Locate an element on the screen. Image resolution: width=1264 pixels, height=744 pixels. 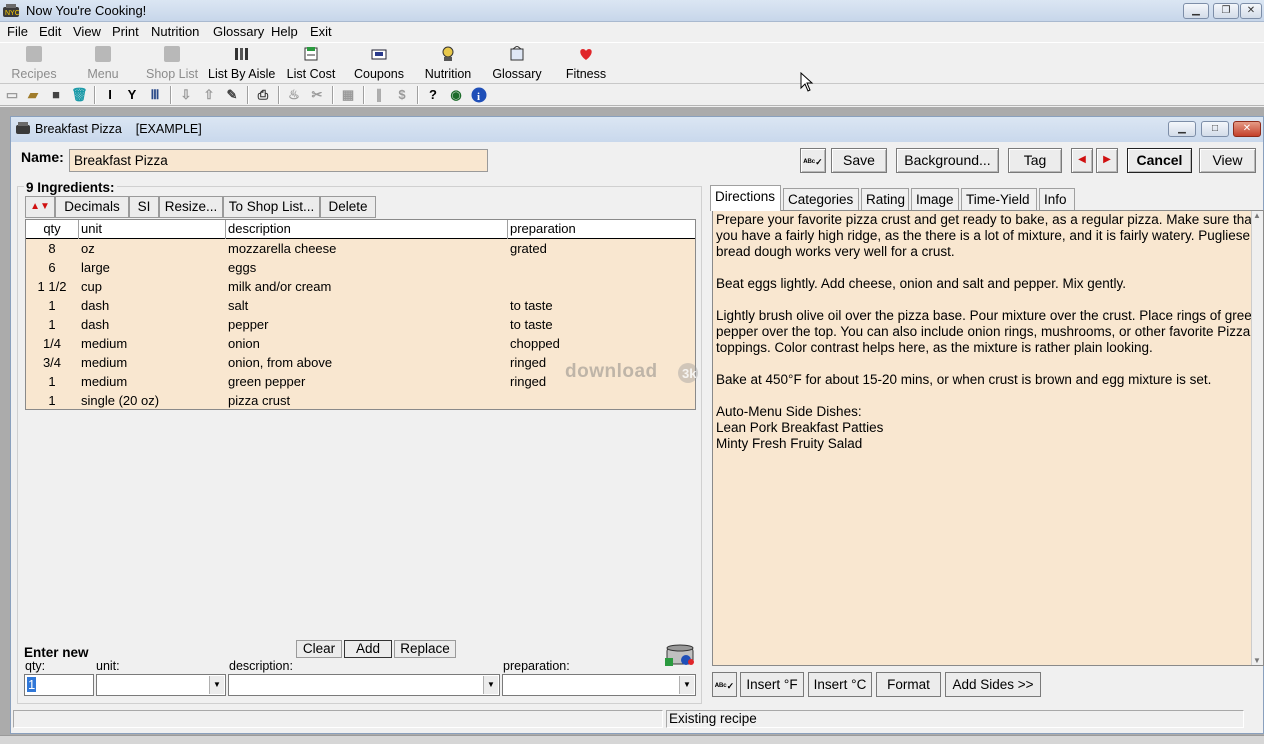
child-minimize-button: ▁ is located at coordinates (1182, 129).